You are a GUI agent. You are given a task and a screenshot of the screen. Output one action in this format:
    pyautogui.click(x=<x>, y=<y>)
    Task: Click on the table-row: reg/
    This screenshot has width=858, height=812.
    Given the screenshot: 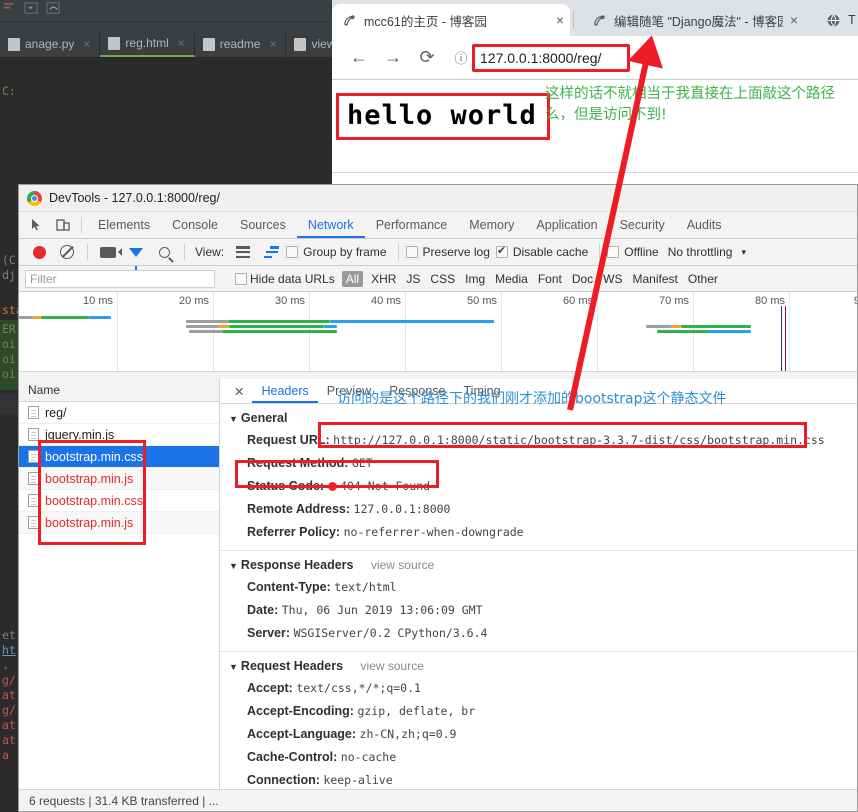 What is the action you would take?
    pyautogui.click(x=119, y=413)
    